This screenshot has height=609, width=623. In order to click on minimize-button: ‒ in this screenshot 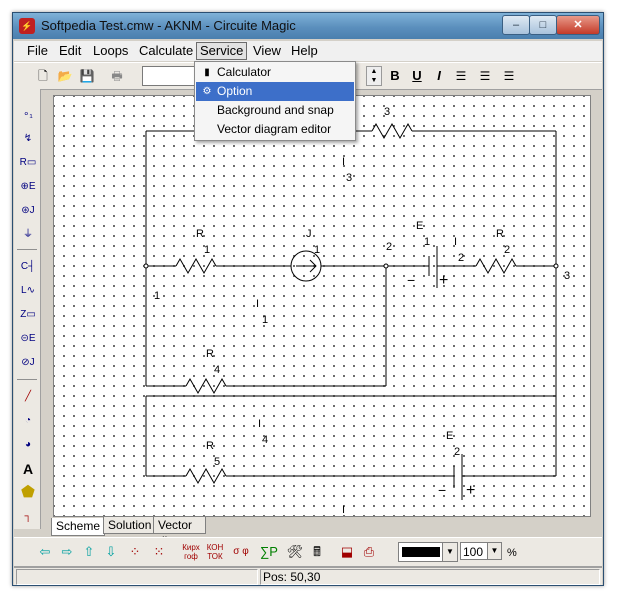, I will do `click(516, 25)`.